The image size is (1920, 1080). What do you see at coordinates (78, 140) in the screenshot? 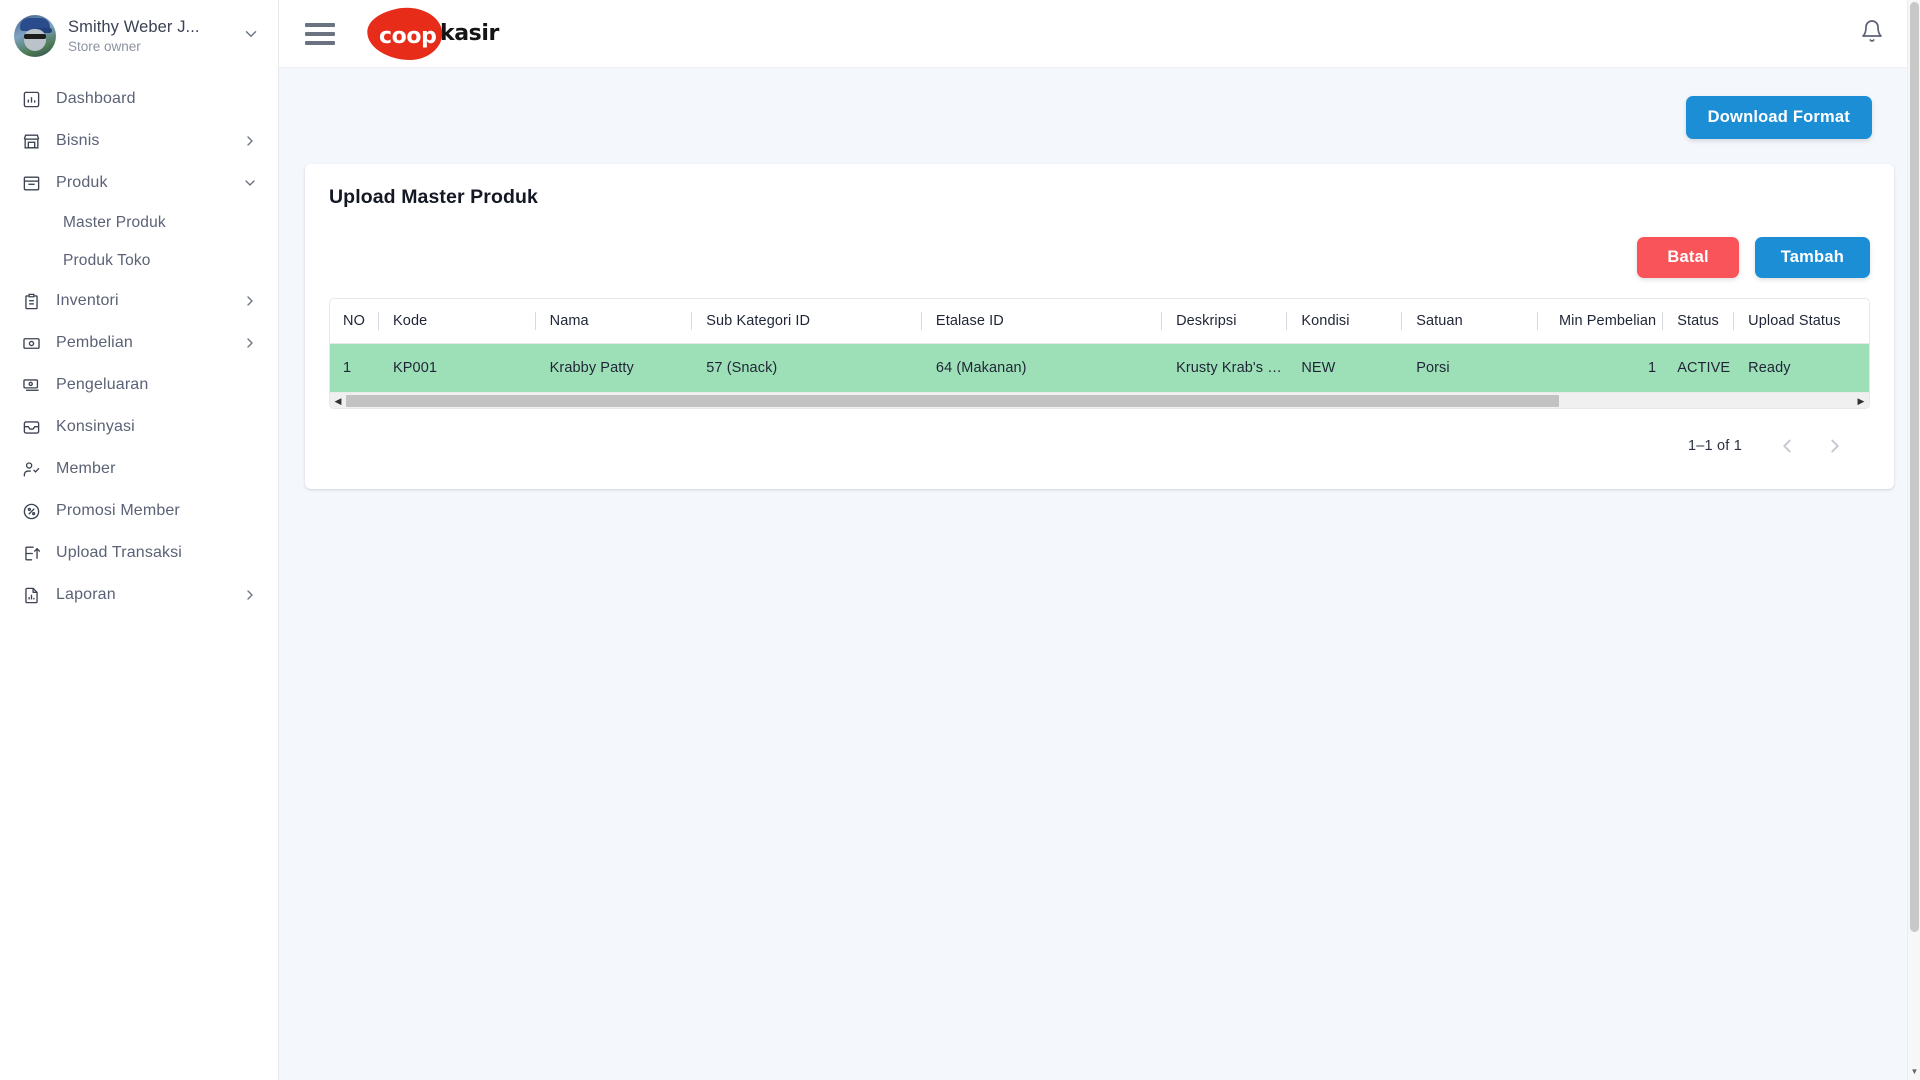
I see `sidebar-item-label: Bisnis` at bounding box center [78, 140].